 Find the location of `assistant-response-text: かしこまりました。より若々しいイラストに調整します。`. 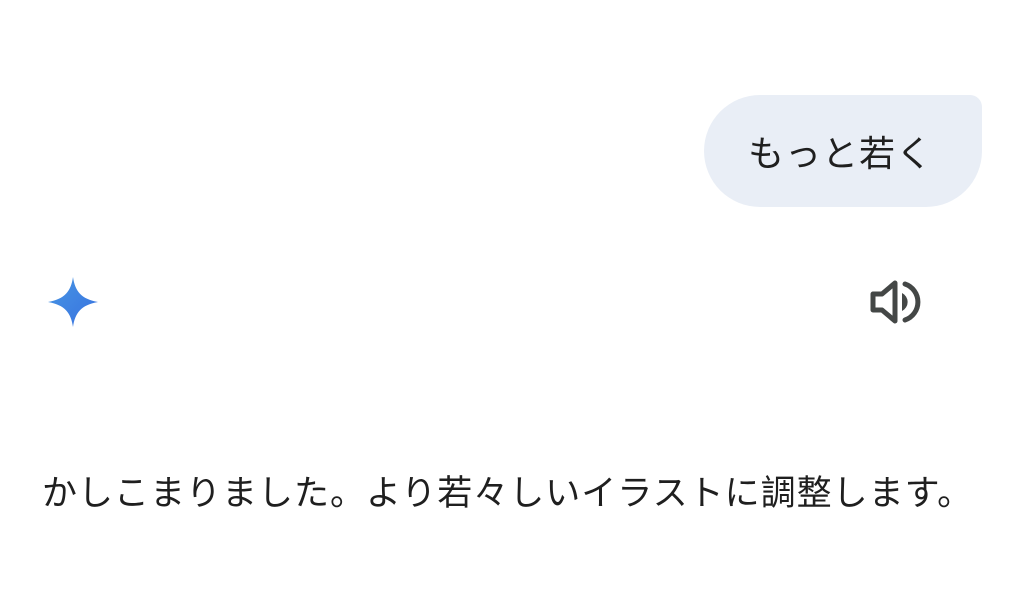

assistant-response-text: かしこまりました。より若々しいイラストに調整します。 is located at coordinates (508, 494).